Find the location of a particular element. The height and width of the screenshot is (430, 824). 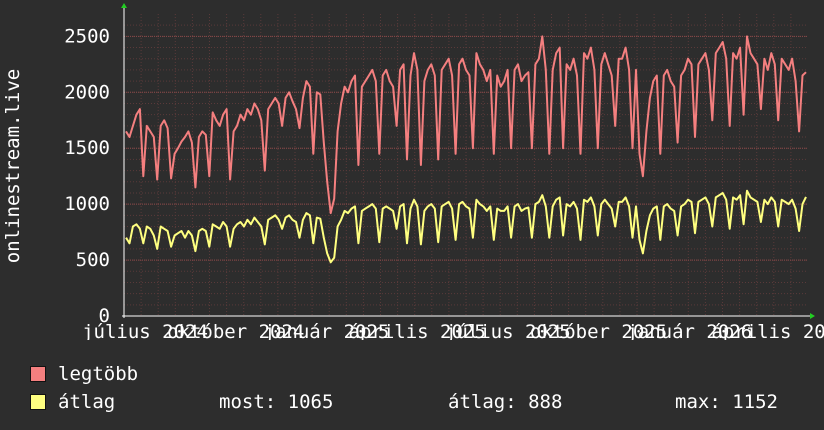

y-tick-label: 2500 is located at coordinates (87, 36).